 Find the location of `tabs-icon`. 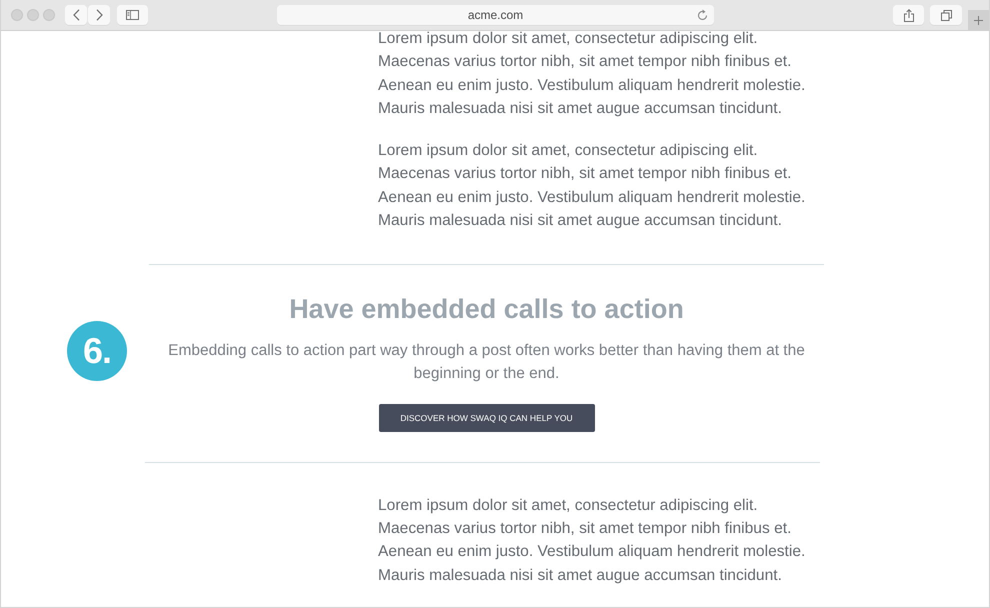

tabs-icon is located at coordinates (946, 15).